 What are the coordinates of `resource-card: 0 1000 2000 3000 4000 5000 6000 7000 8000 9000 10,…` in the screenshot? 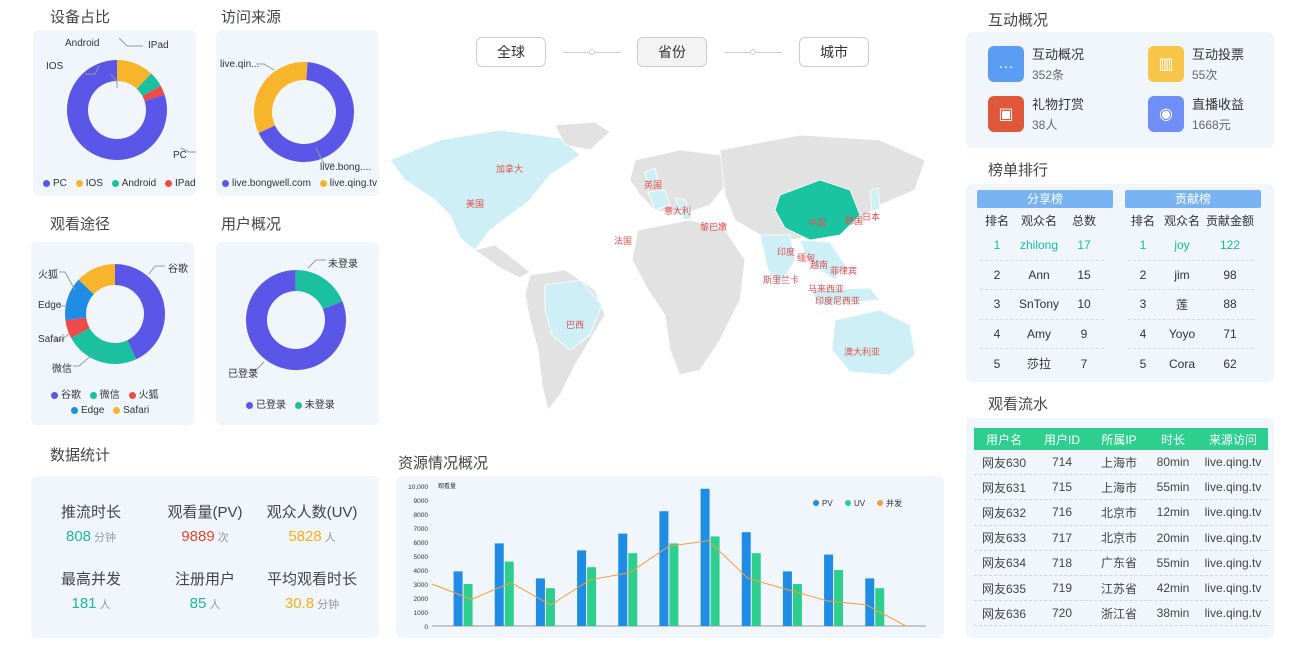 It's located at (670, 557).